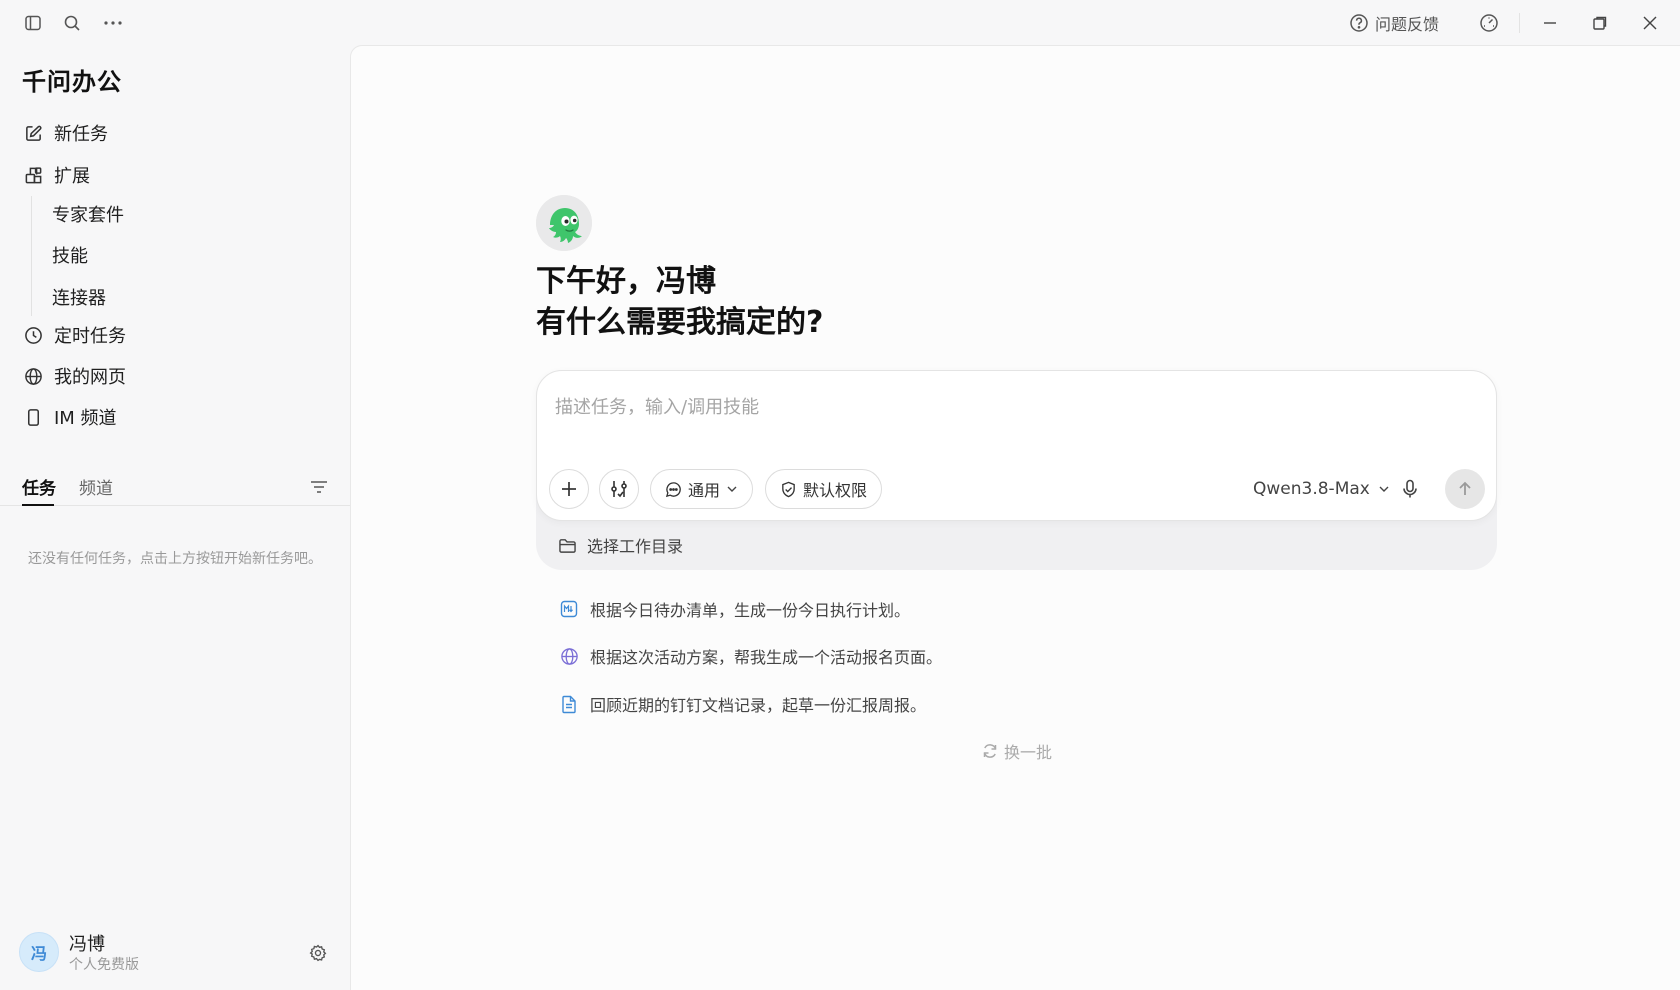  Describe the element at coordinates (750, 610) in the screenshot. I see `suggestion-text: 根据今日待办清单，生成一份今日执行计划。` at that location.